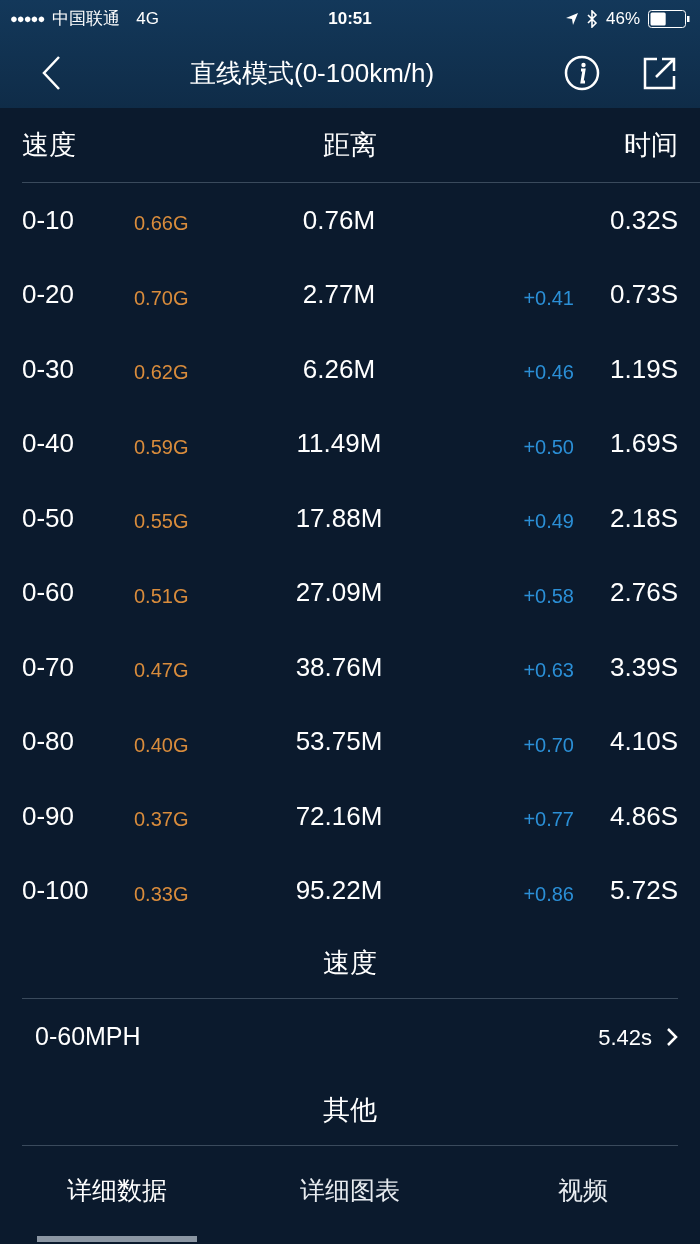 This screenshot has height=1244, width=700. I want to click on tab: 视频, so click(582, 1191).